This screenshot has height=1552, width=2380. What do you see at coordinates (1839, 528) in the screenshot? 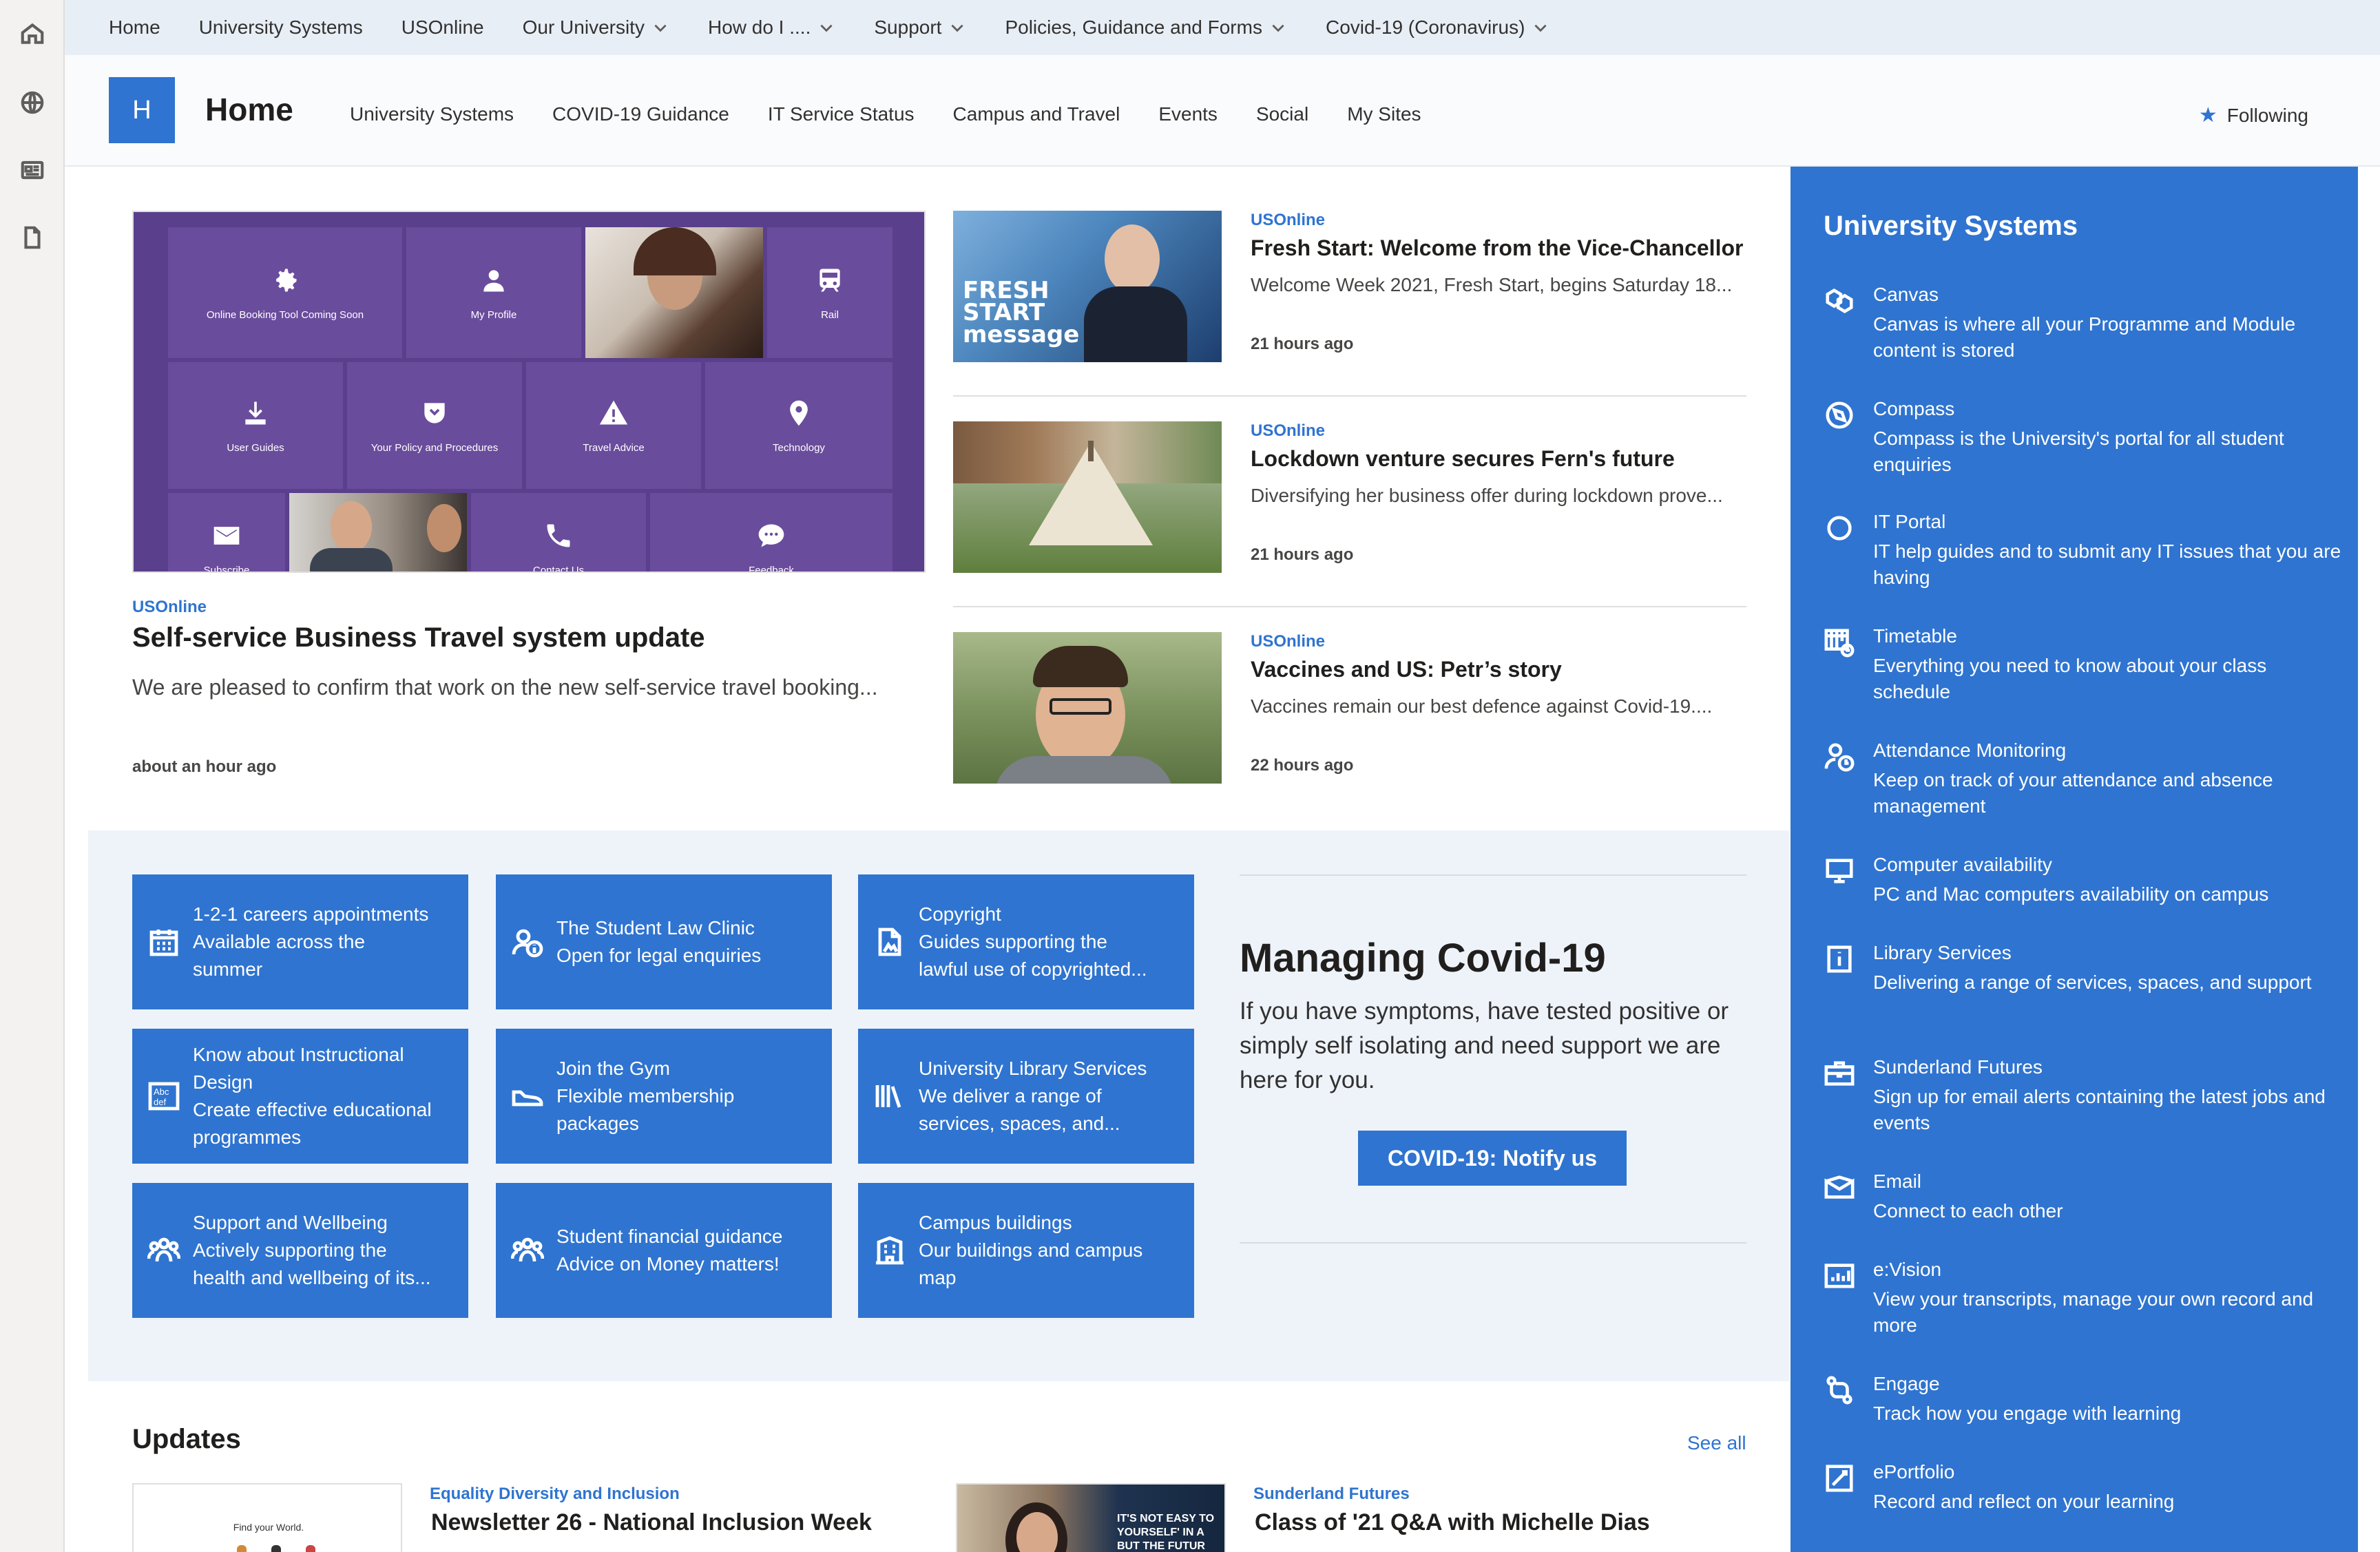
I see `circle-icon` at bounding box center [1839, 528].